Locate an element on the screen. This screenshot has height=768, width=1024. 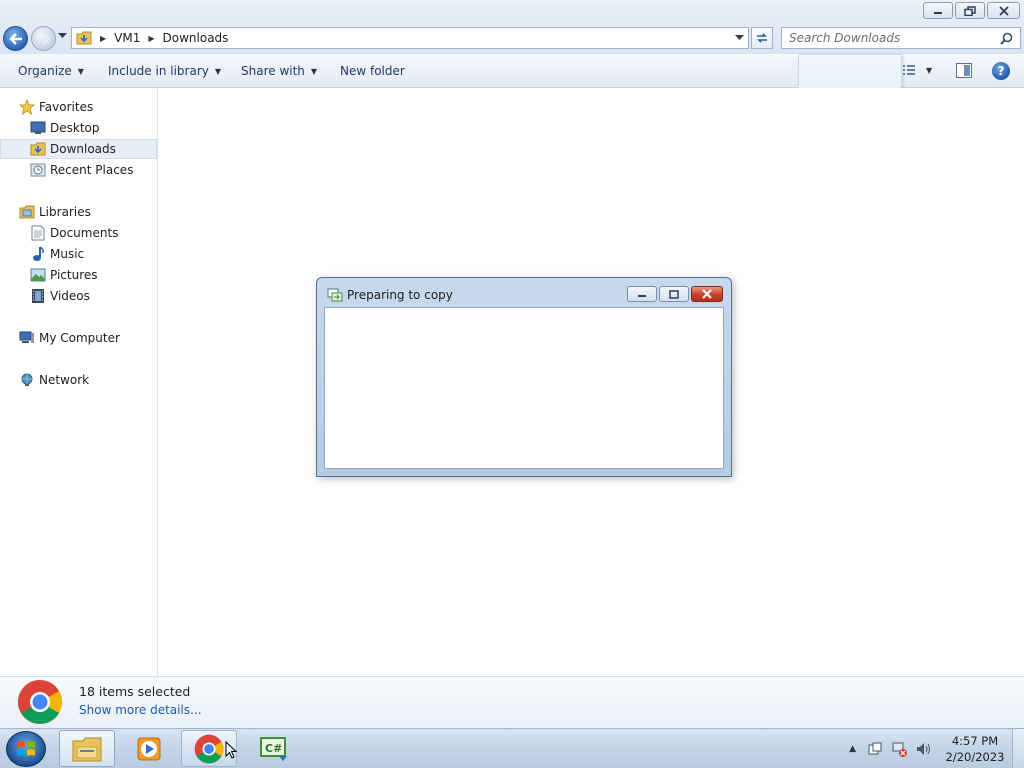
computer-icon is located at coordinates (26, 338).